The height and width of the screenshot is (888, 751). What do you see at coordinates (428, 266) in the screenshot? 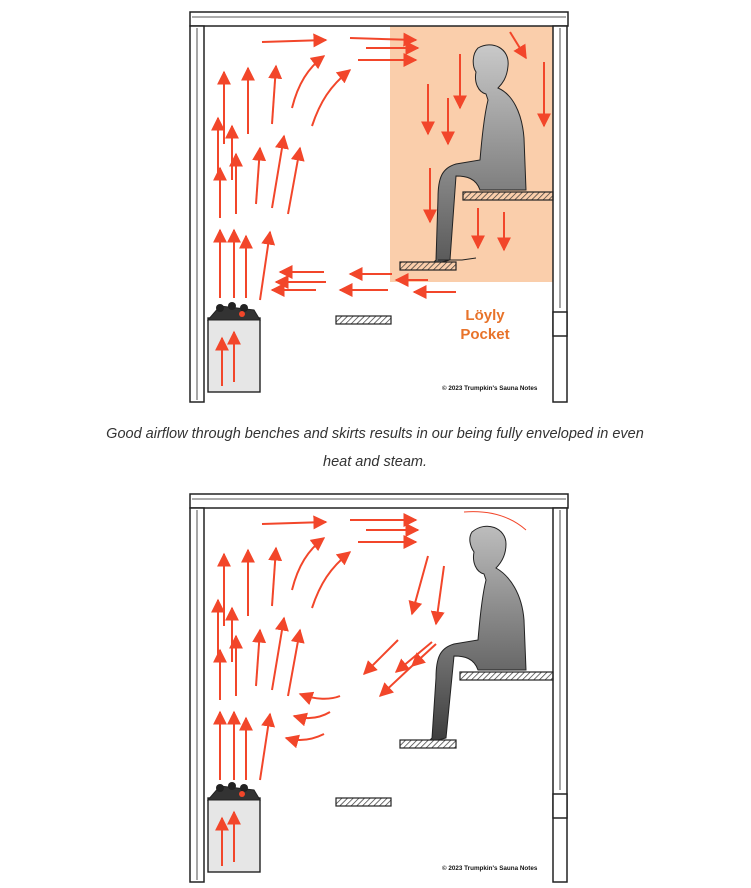
I see `foot-bench-icon` at bounding box center [428, 266].